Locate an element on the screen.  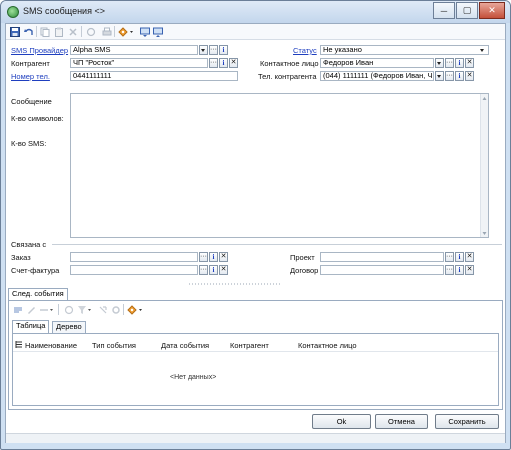
copy-icon is located at coordinates (44, 31).